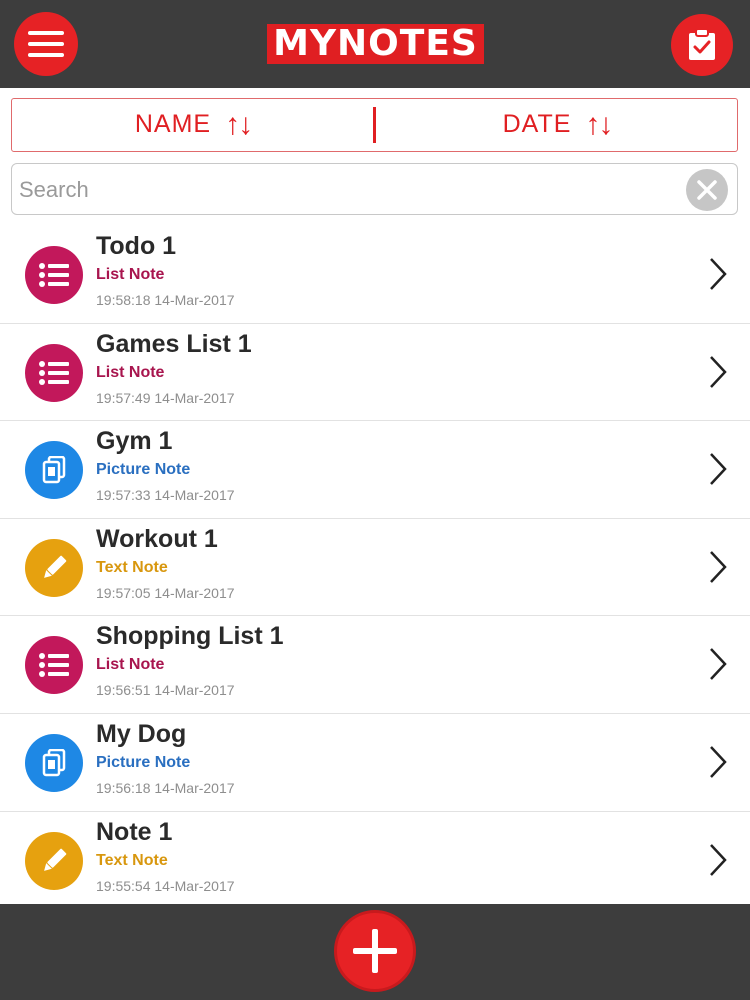 Image resolution: width=750 pixels, height=1000 pixels. I want to click on note-timestamp: 19:55:54 14-Mar-2017, so click(165, 885).